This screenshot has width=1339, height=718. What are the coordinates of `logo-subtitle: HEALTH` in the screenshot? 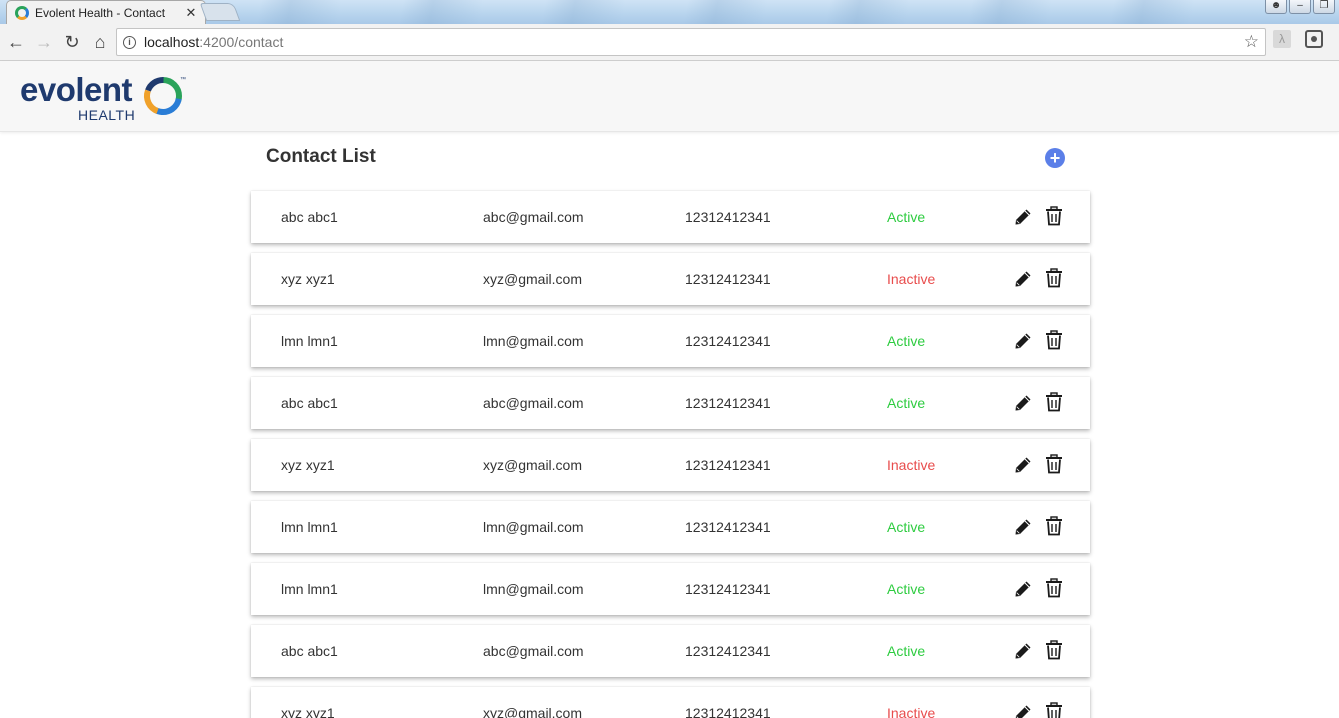 It's located at (107, 115).